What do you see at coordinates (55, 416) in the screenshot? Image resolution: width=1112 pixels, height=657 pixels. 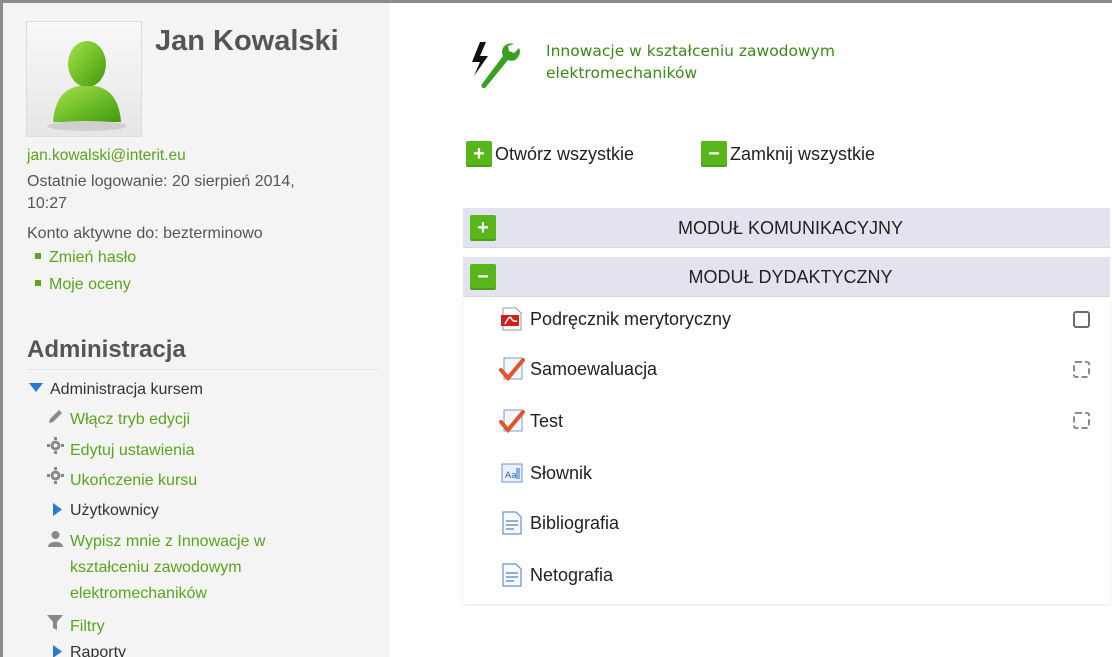 I see `pencil-icon` at bounding box center [55, 416].